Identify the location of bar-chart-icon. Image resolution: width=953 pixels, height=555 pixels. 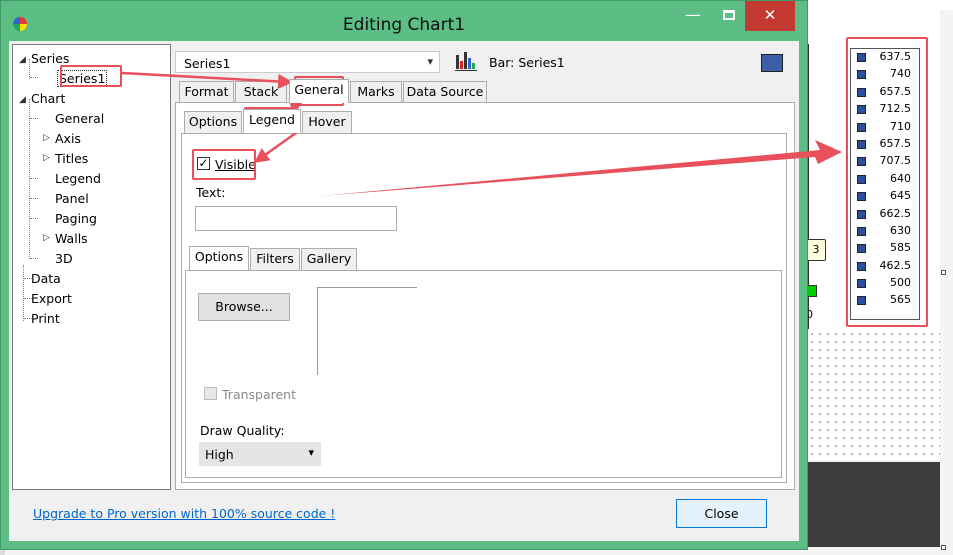
(466, 61).